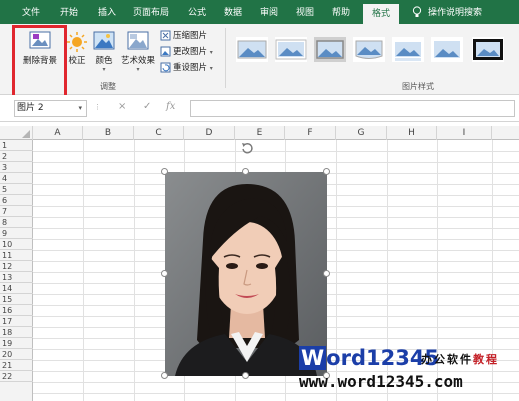 The height and width of the screenshot is (401, 519). I want to click on row-header: 5, so click(16, 189).